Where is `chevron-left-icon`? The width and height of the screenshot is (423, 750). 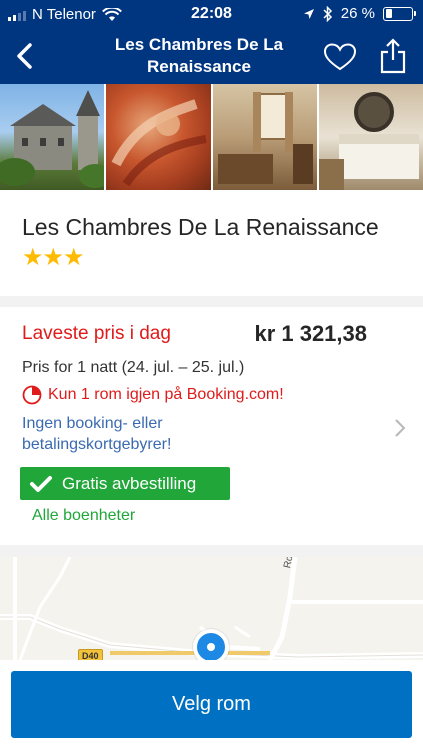
chevron-left-icon is located at coordinates (24, 56).